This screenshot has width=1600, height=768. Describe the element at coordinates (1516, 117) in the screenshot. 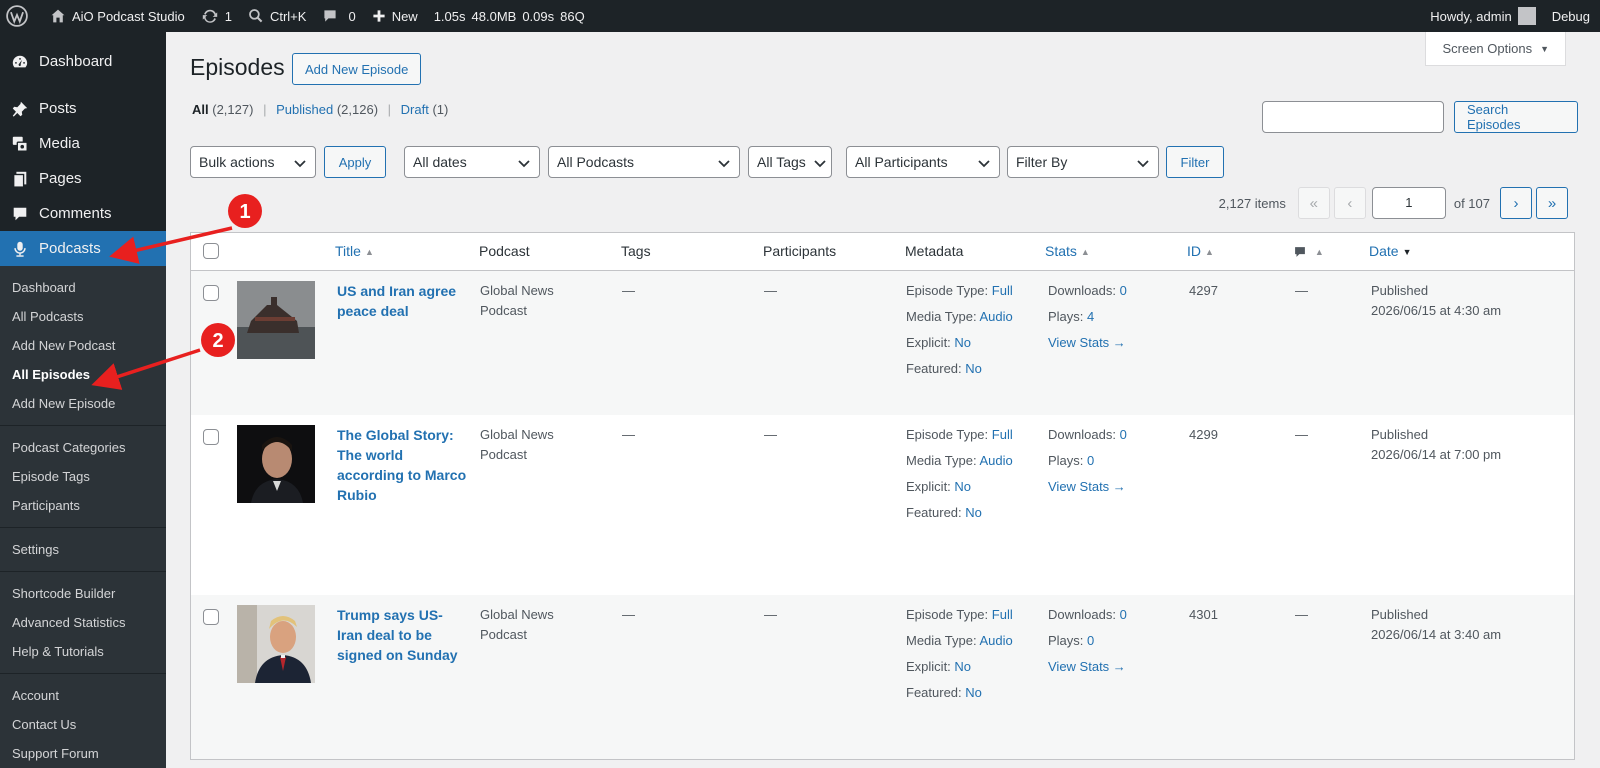

I see `search-episodes-button: Search Episodes` at that location.